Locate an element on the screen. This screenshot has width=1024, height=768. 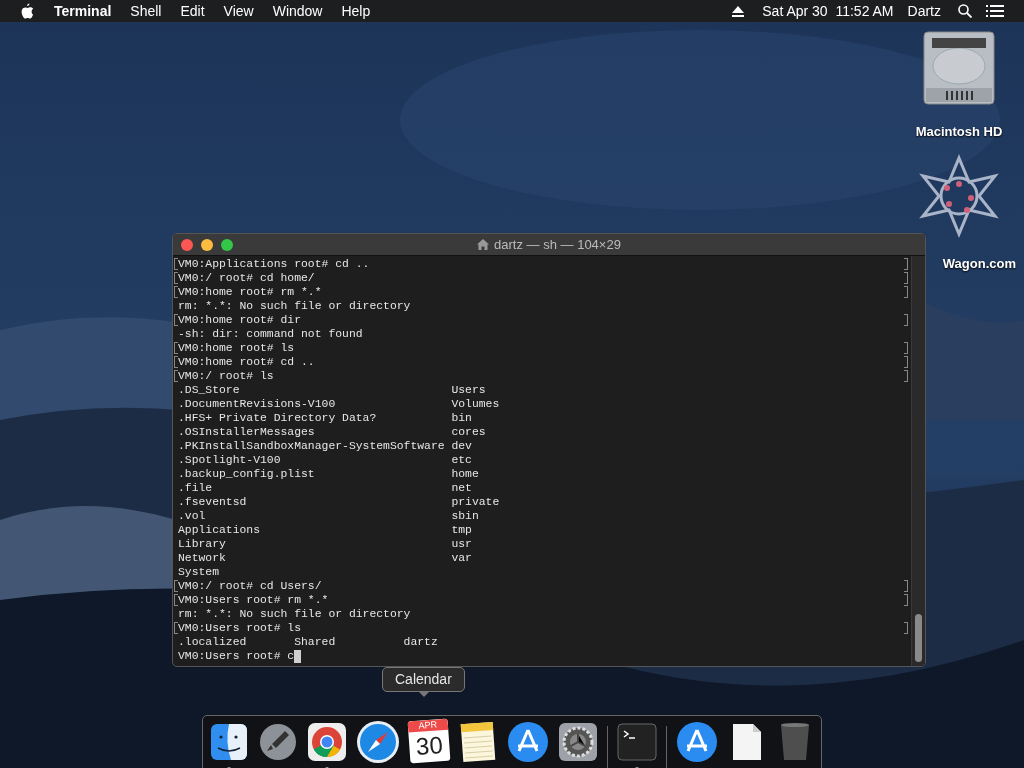
terminal-line: .DS_Store Users is located at coordinates (332, 390).